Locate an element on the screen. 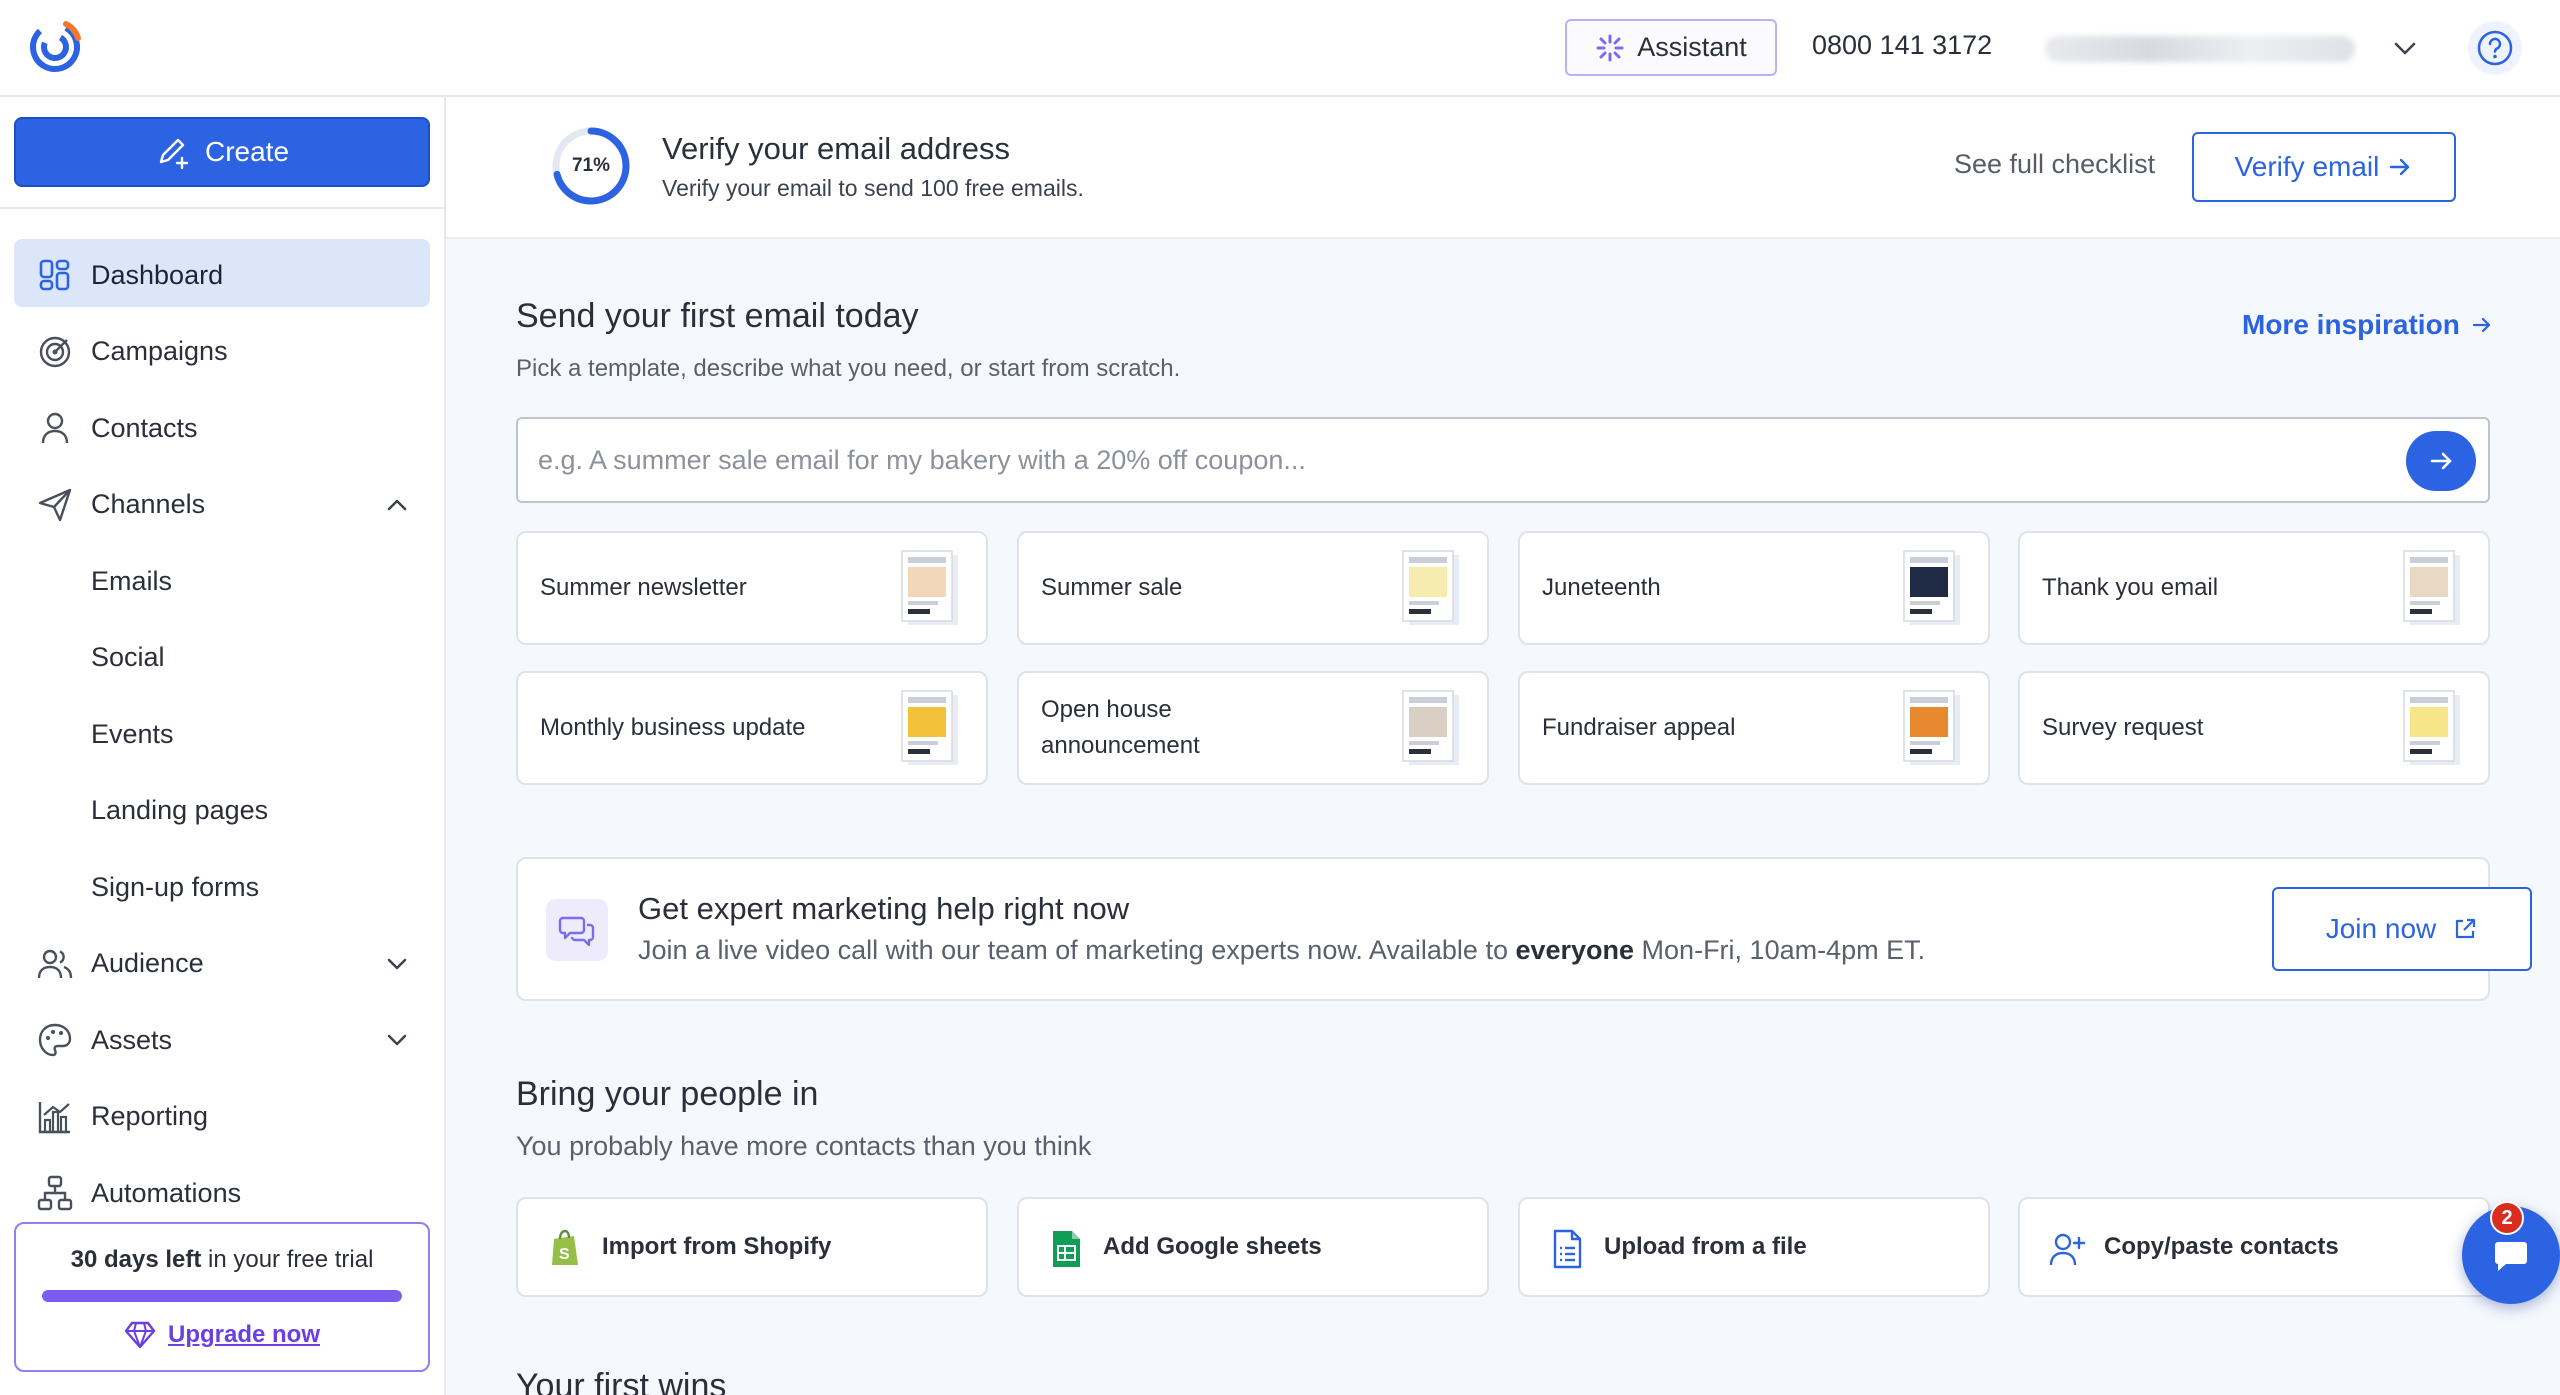  dashboard-icon is located at coordinates (54, 275).